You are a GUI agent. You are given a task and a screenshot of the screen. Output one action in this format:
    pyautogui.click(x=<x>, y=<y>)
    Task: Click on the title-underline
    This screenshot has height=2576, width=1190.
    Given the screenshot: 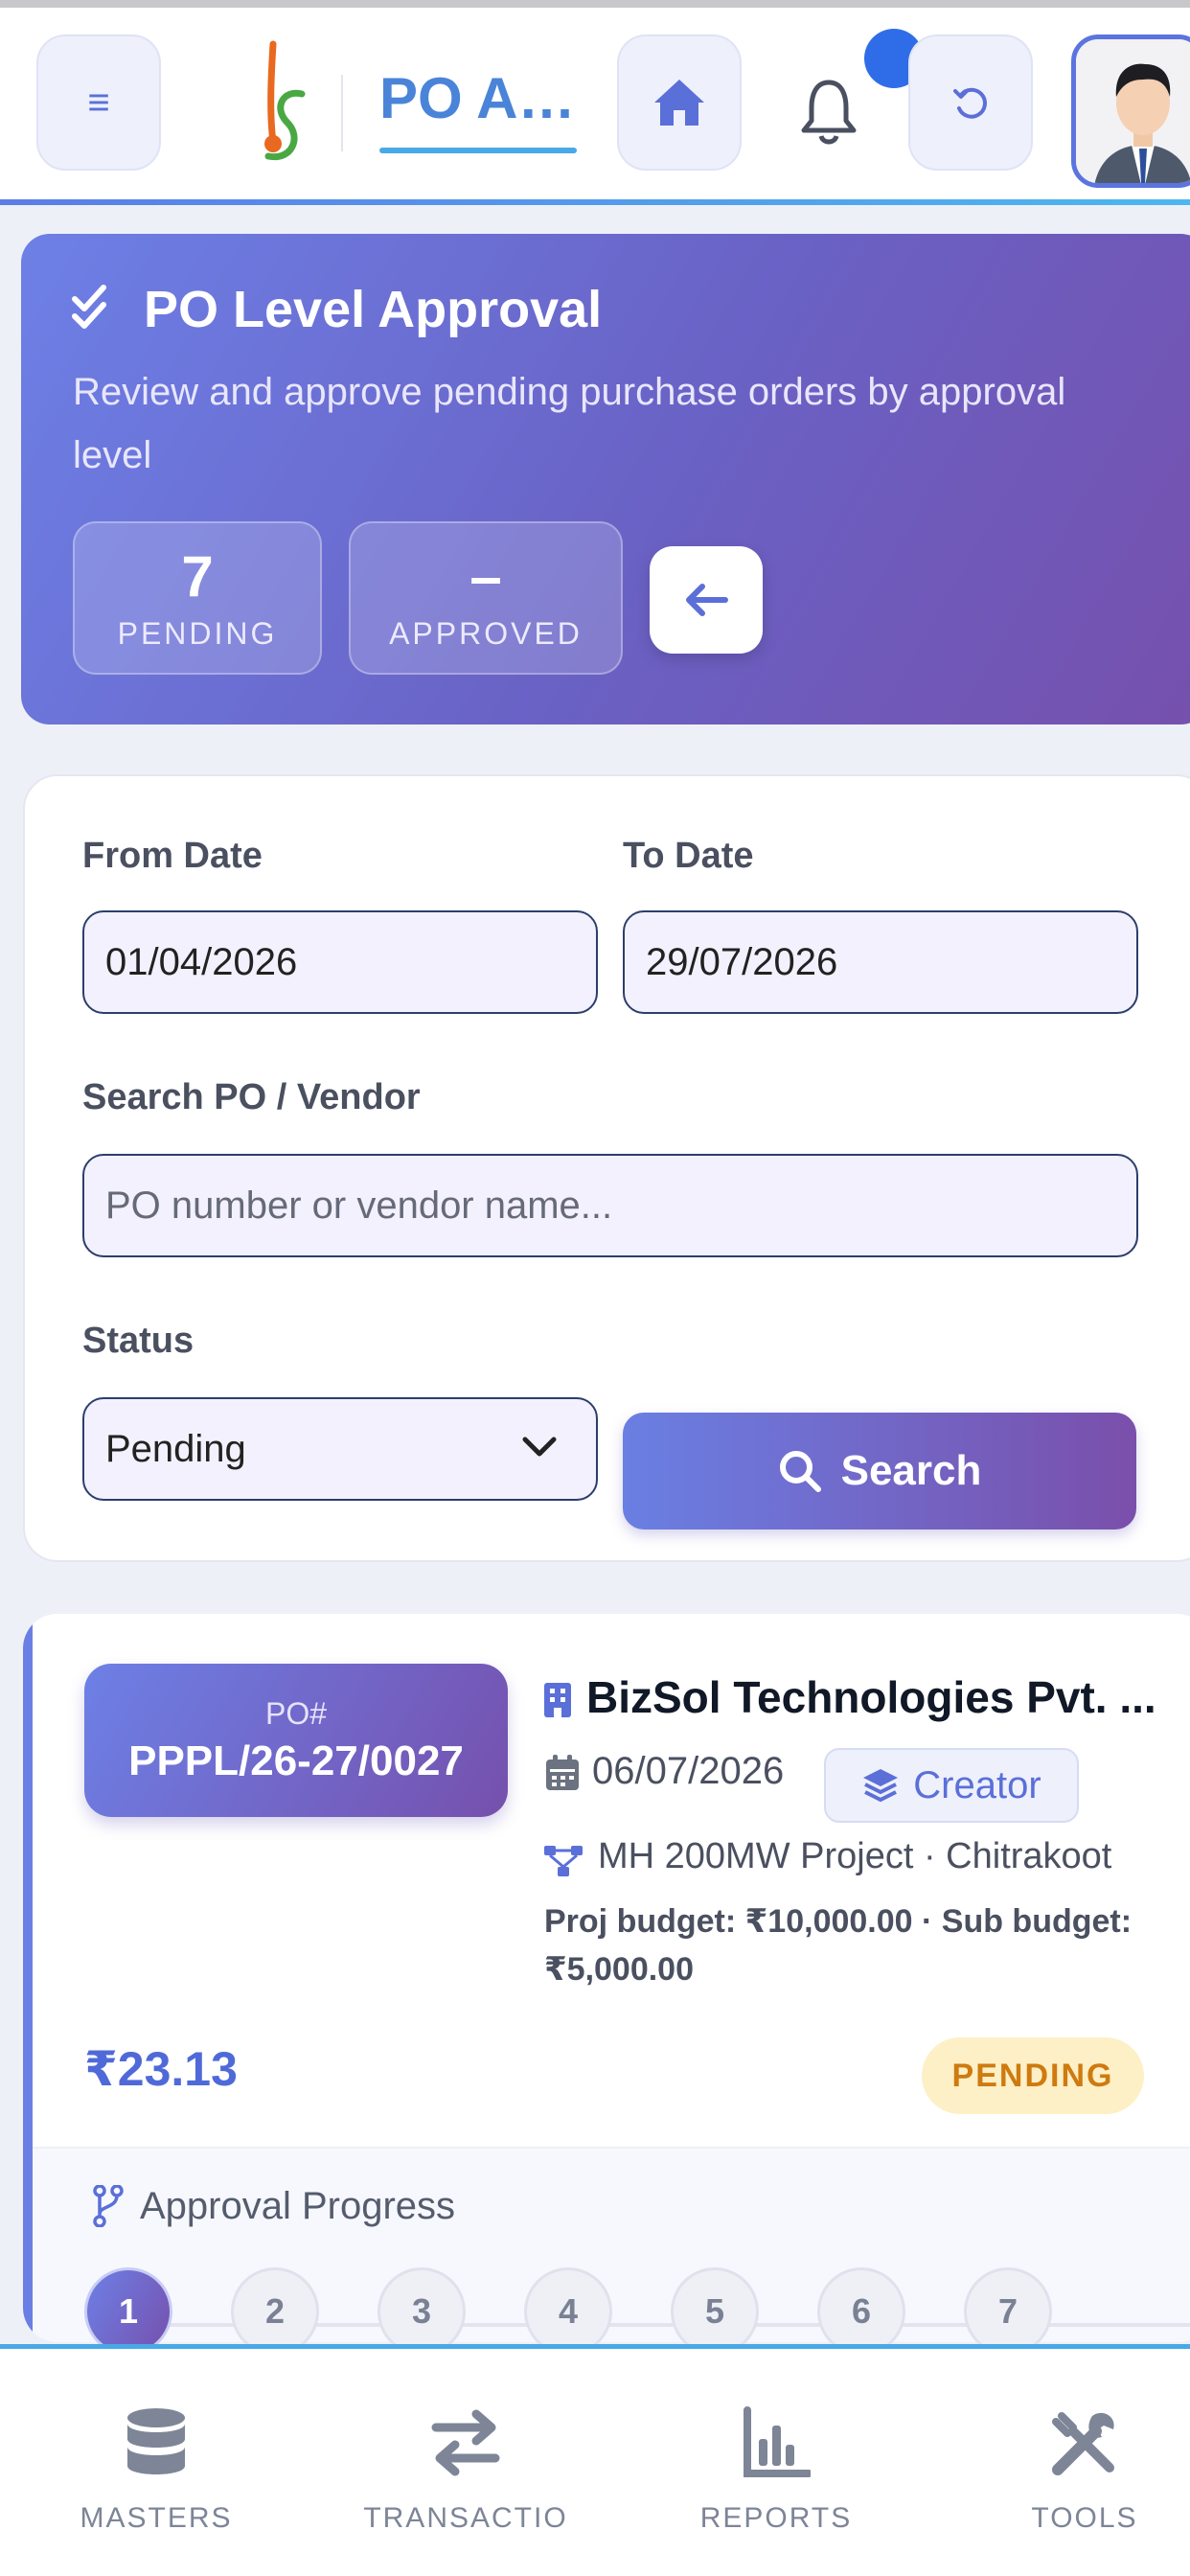 What is the action you would take?
    pyautogui.click(x=478, y=150)
    